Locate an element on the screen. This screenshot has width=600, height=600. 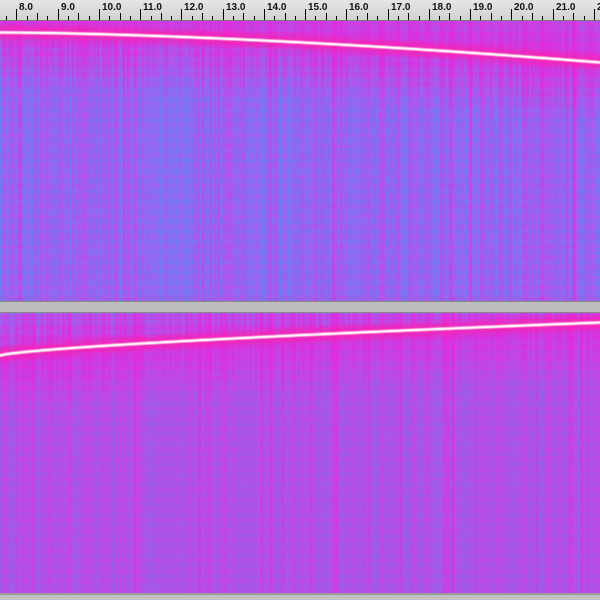
ruler-label: 13.0 is located at coordinates (236, 7).